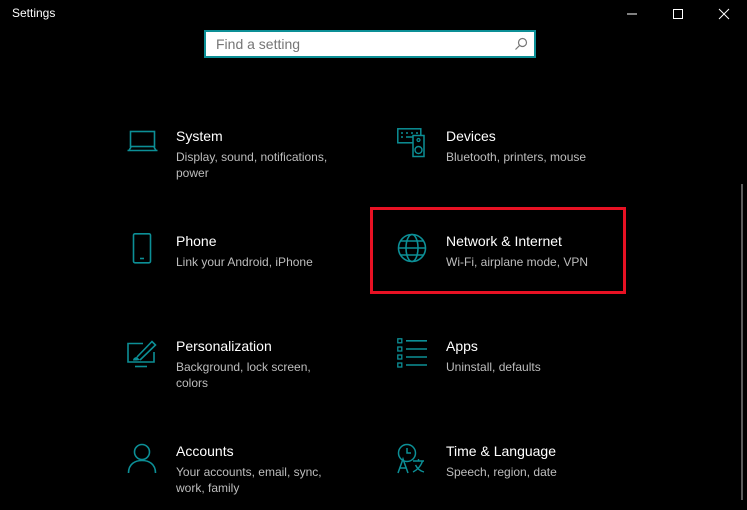  I want to click on list-icon, so click(412, 353).